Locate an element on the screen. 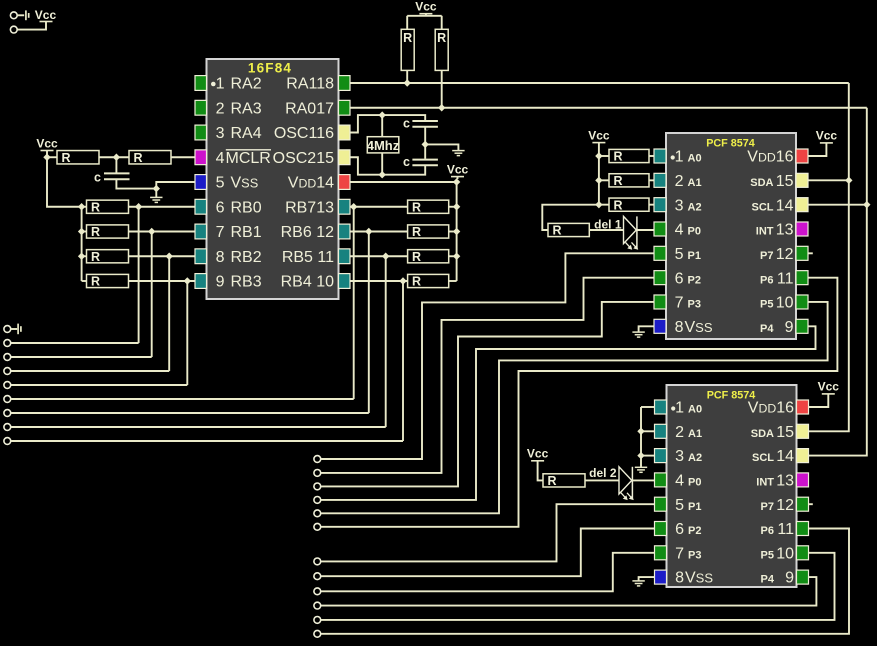 This screenshot has height=646, width=877. svg-text: A2 is located at coordinates (695, 207).